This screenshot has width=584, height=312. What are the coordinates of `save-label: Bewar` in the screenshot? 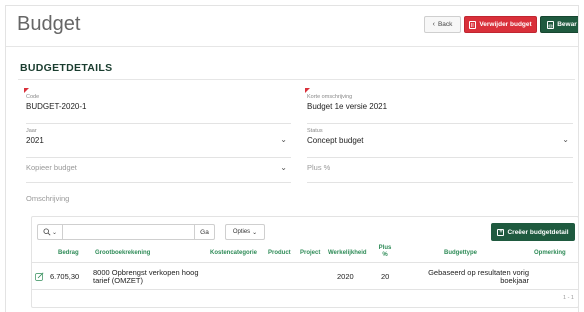 It's located at (567, 24).